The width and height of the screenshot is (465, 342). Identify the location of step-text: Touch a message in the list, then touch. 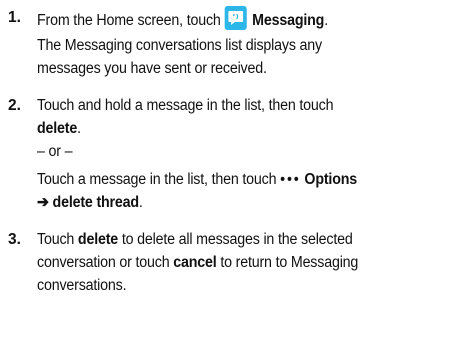
(157, 179).